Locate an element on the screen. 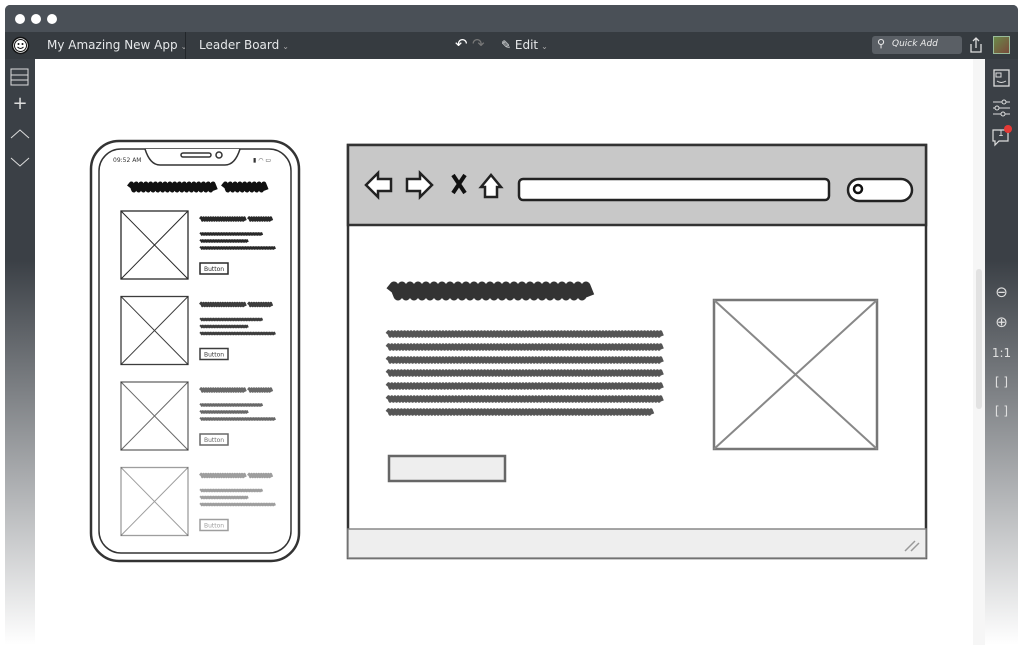 This screenshot has width=1024, height=655. properties-icon is located at coordinates (1001, 78).